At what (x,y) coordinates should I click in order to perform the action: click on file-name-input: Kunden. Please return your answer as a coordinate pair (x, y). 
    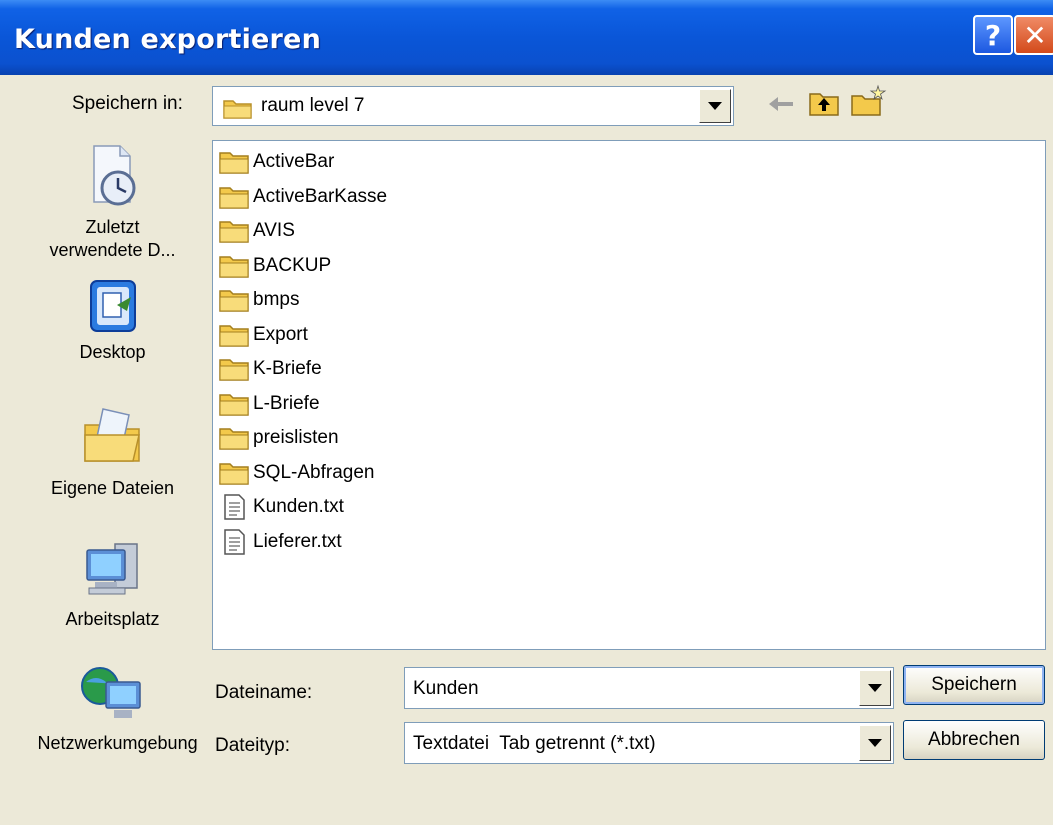
    Looking at the image, I should click on (649, 688).